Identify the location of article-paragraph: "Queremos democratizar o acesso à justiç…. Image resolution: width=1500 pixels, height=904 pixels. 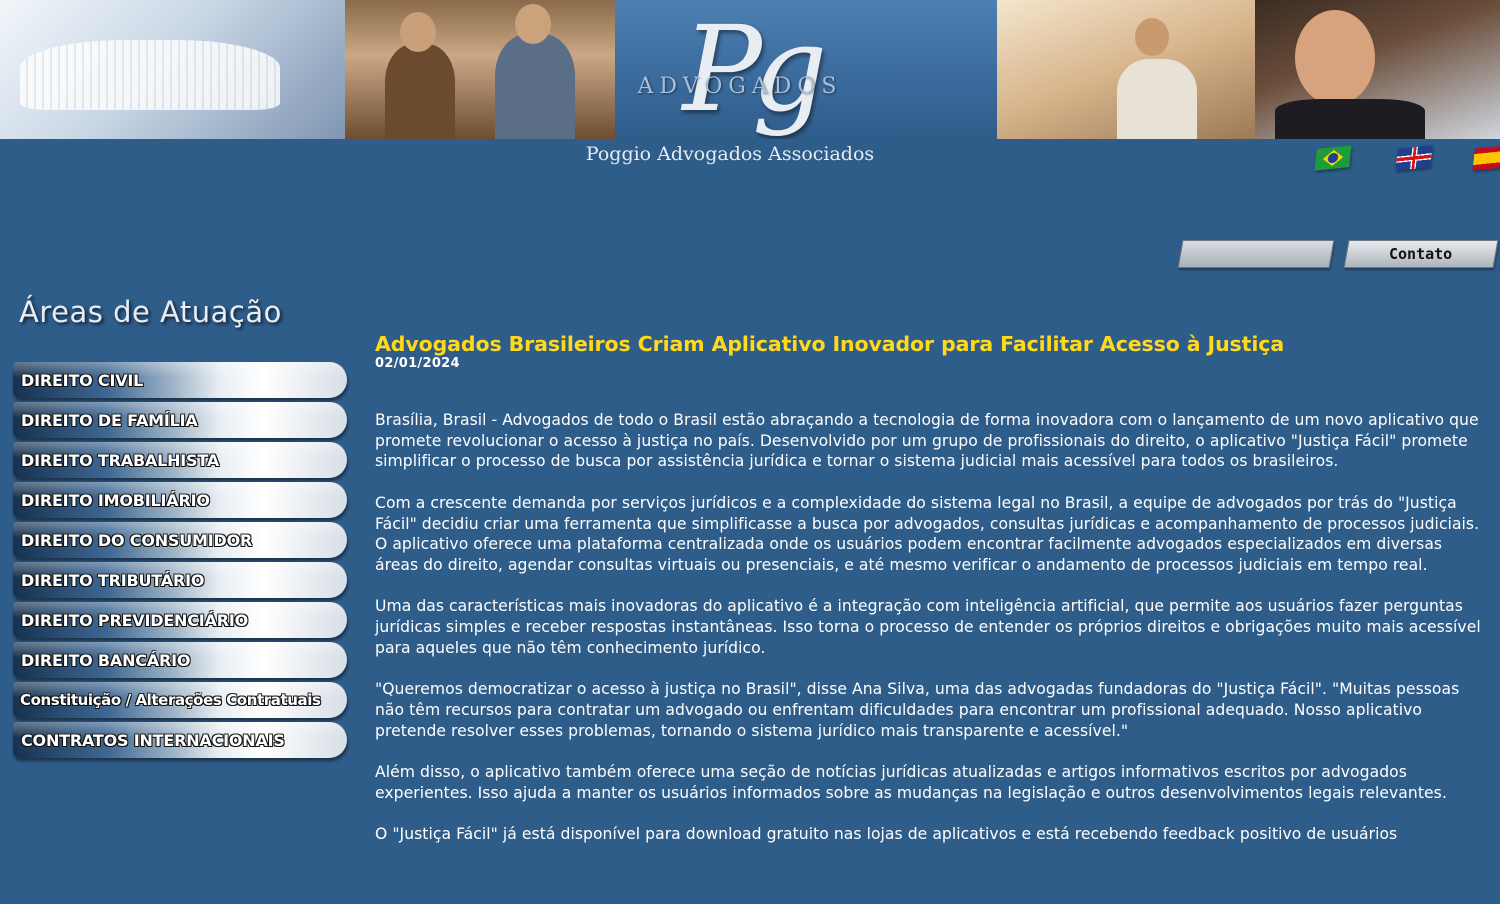
(917, 710).